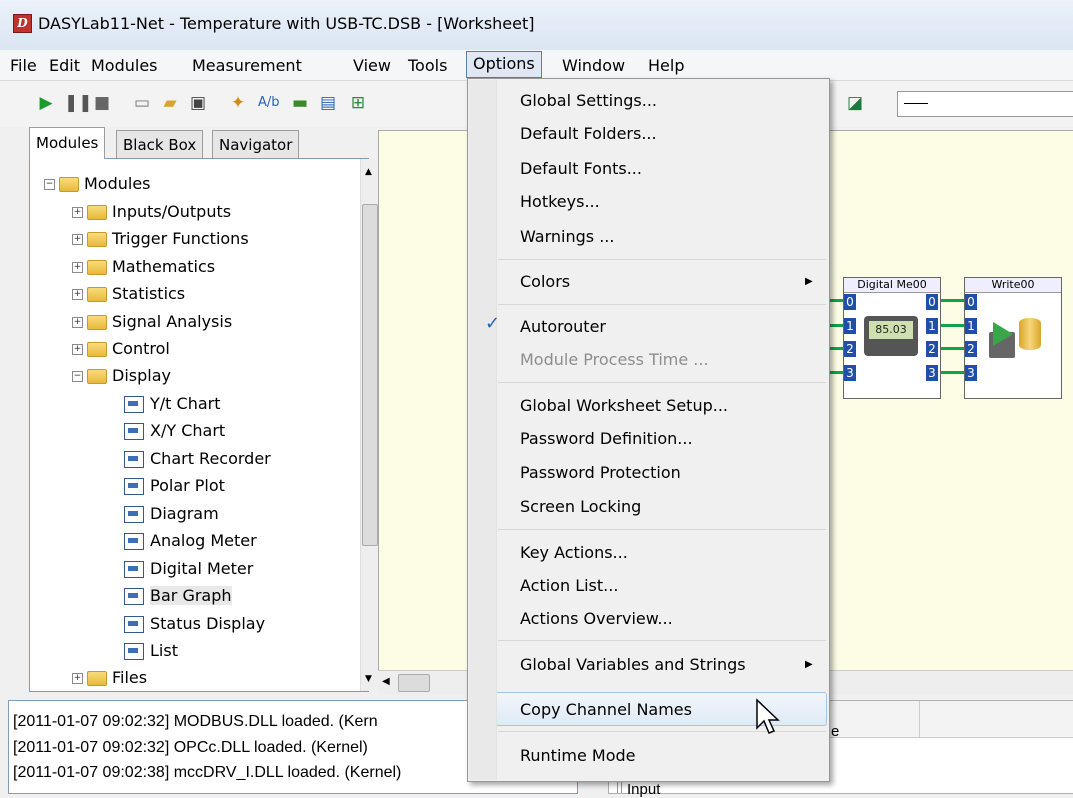  What do you see at coordinates (171, 514) in the screenshot?
I see `tree-item-diagram: Diagram` at bounding box center [171, 514].